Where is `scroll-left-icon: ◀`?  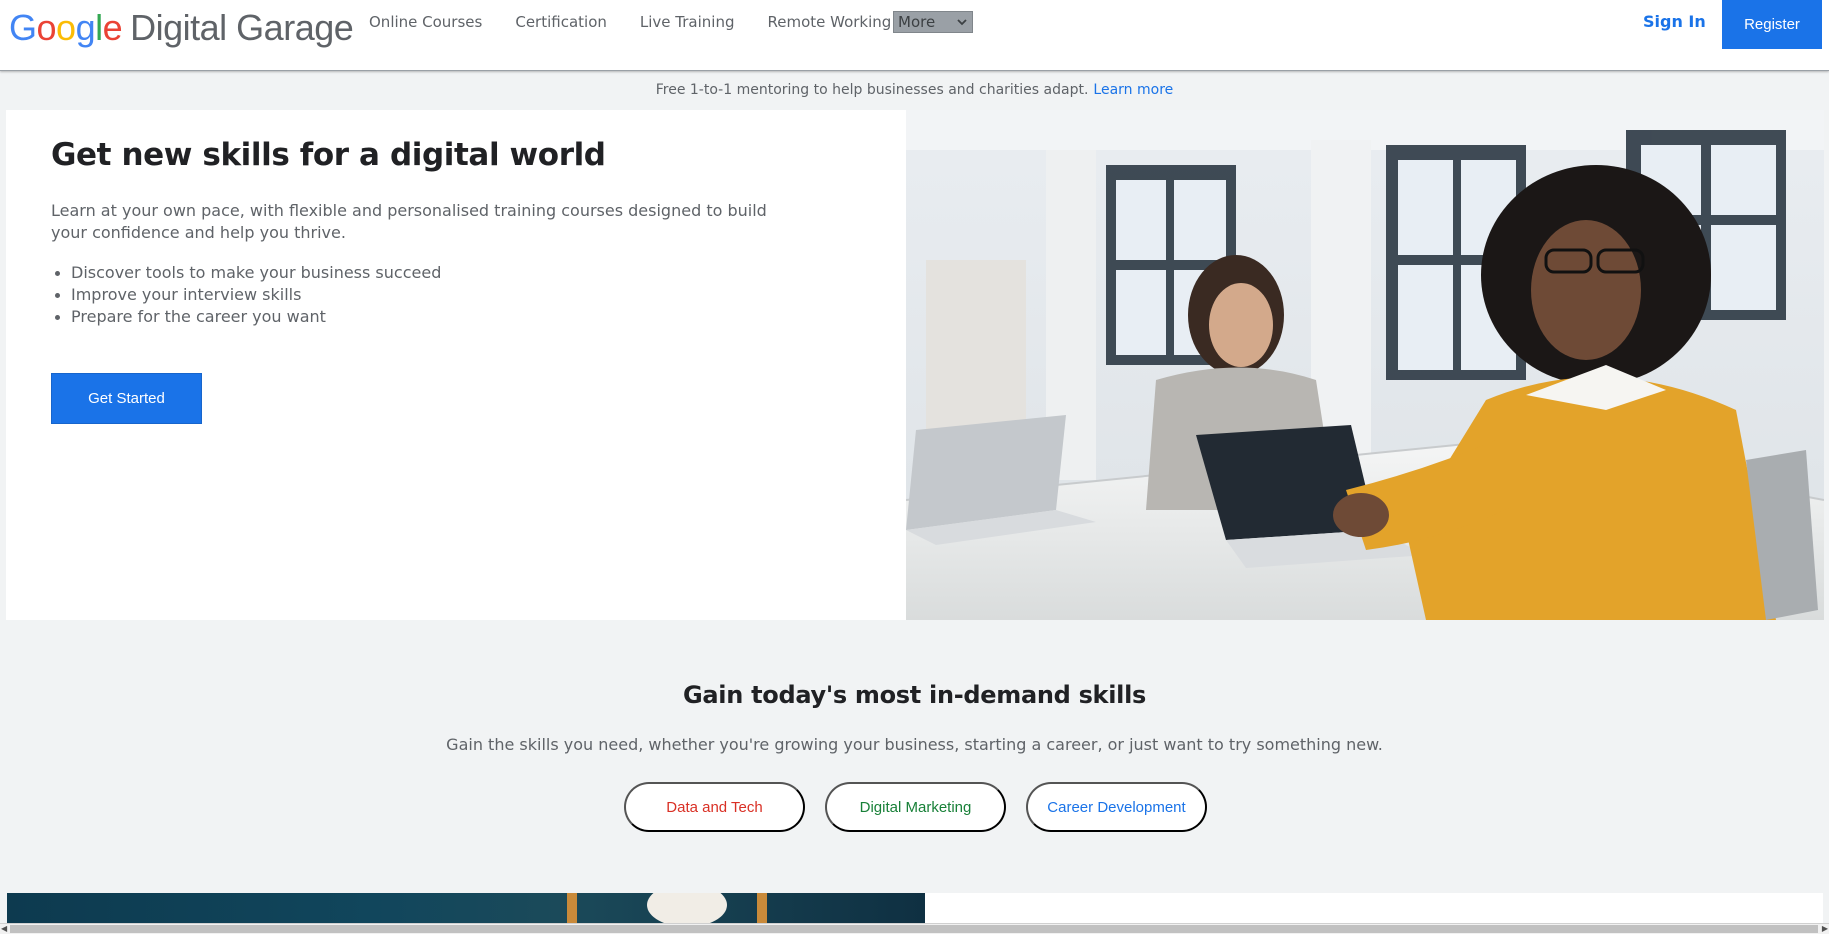 scroll-left-icon: ◀ is located at coordinates (4, 928).